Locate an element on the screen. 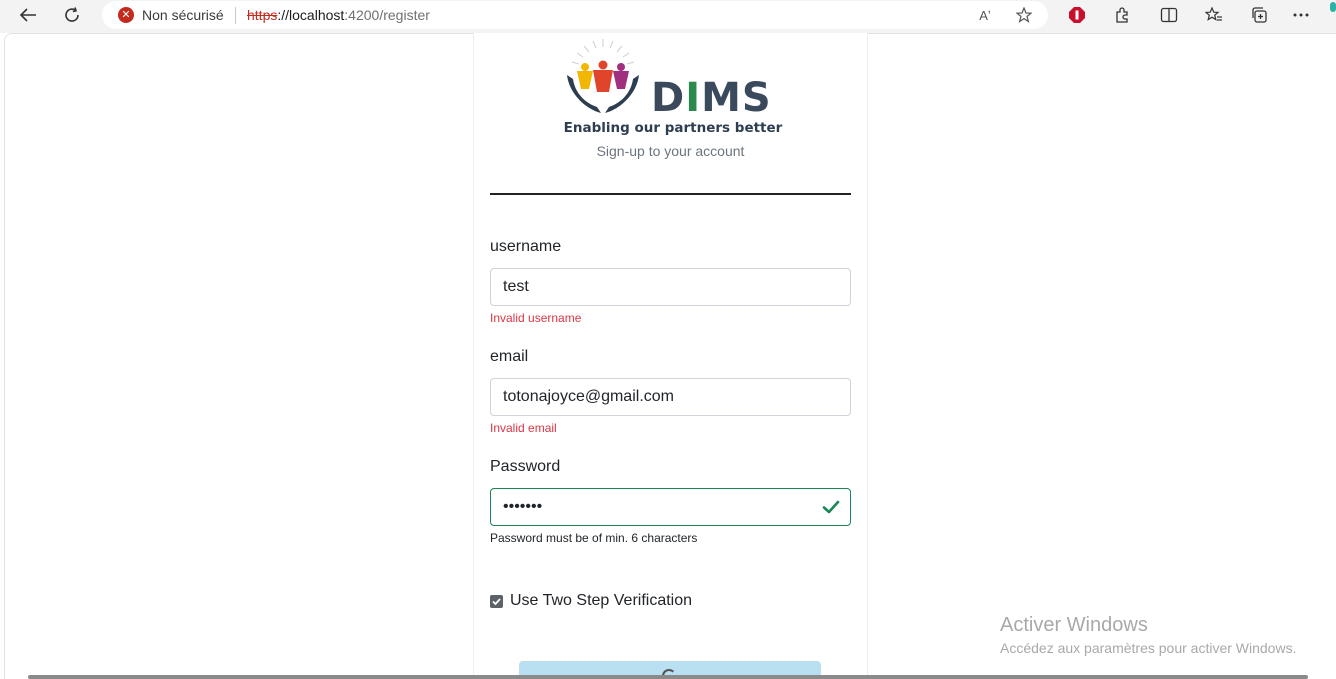  address-separator is located at coordinates (235, 15).